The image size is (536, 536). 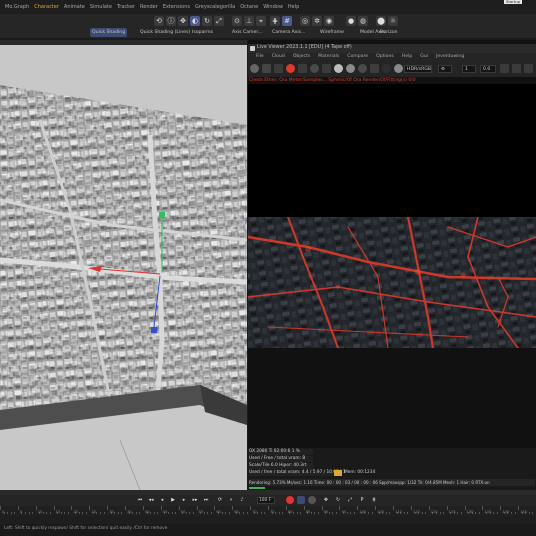 What do you see at coordinates (171, 21) in the screenshot?
I see `info-icon: ⓘ` at bounding box center [171, 21].